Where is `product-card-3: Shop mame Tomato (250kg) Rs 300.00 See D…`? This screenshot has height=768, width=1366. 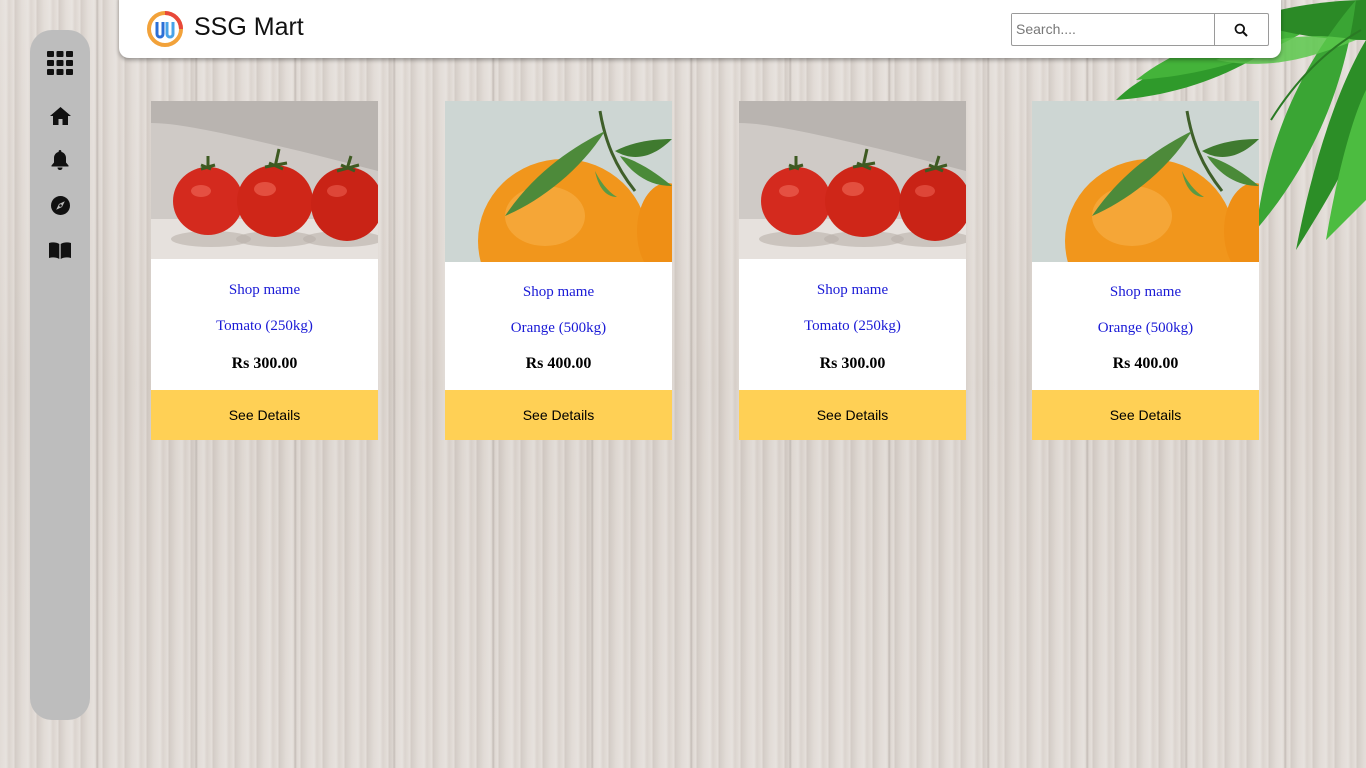 product-card-3: Shop mame Tomato (250kg) Rs 300.00 See D… is located at coordinates (852, 270).